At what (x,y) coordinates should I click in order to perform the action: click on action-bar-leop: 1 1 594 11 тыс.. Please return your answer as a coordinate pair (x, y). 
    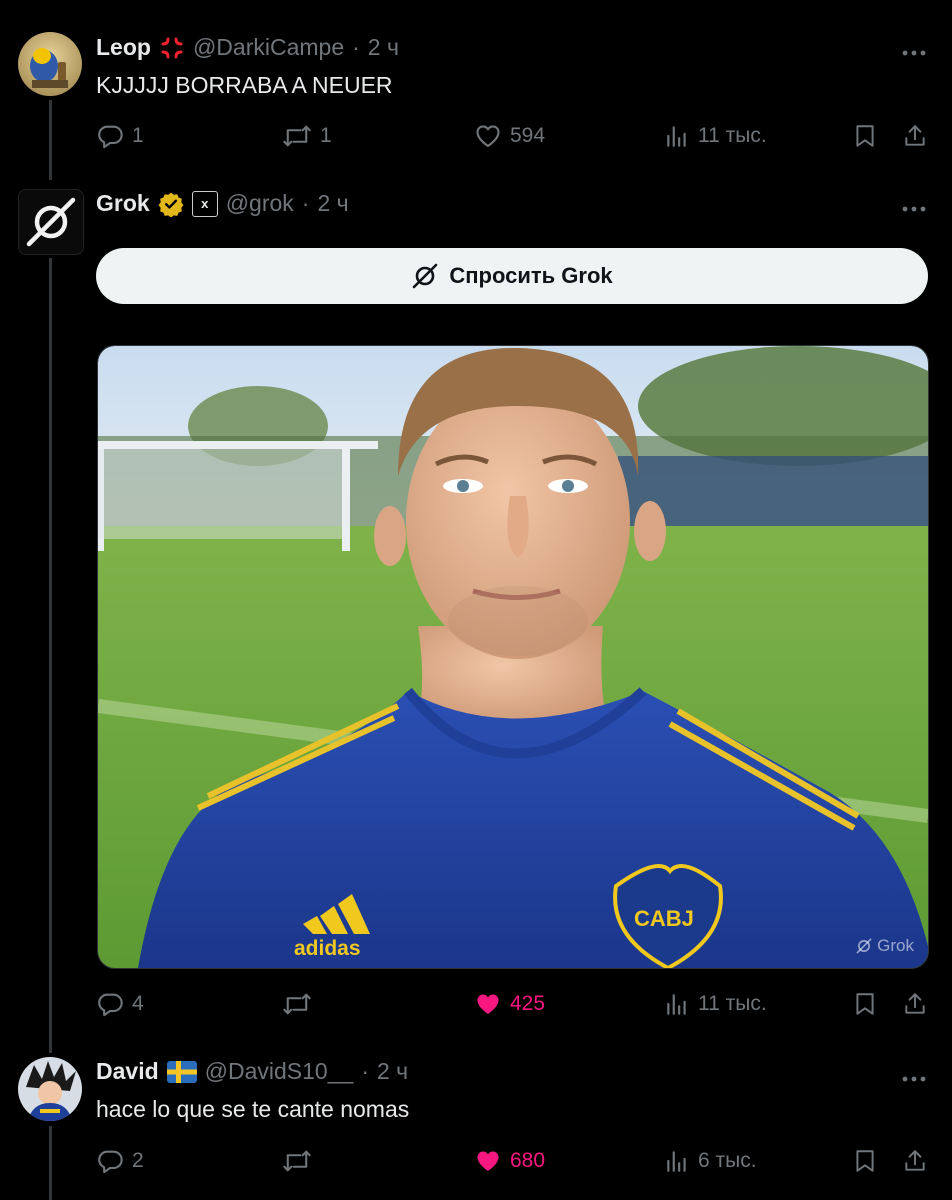
    Looking at the image, I should click on (515, 136).